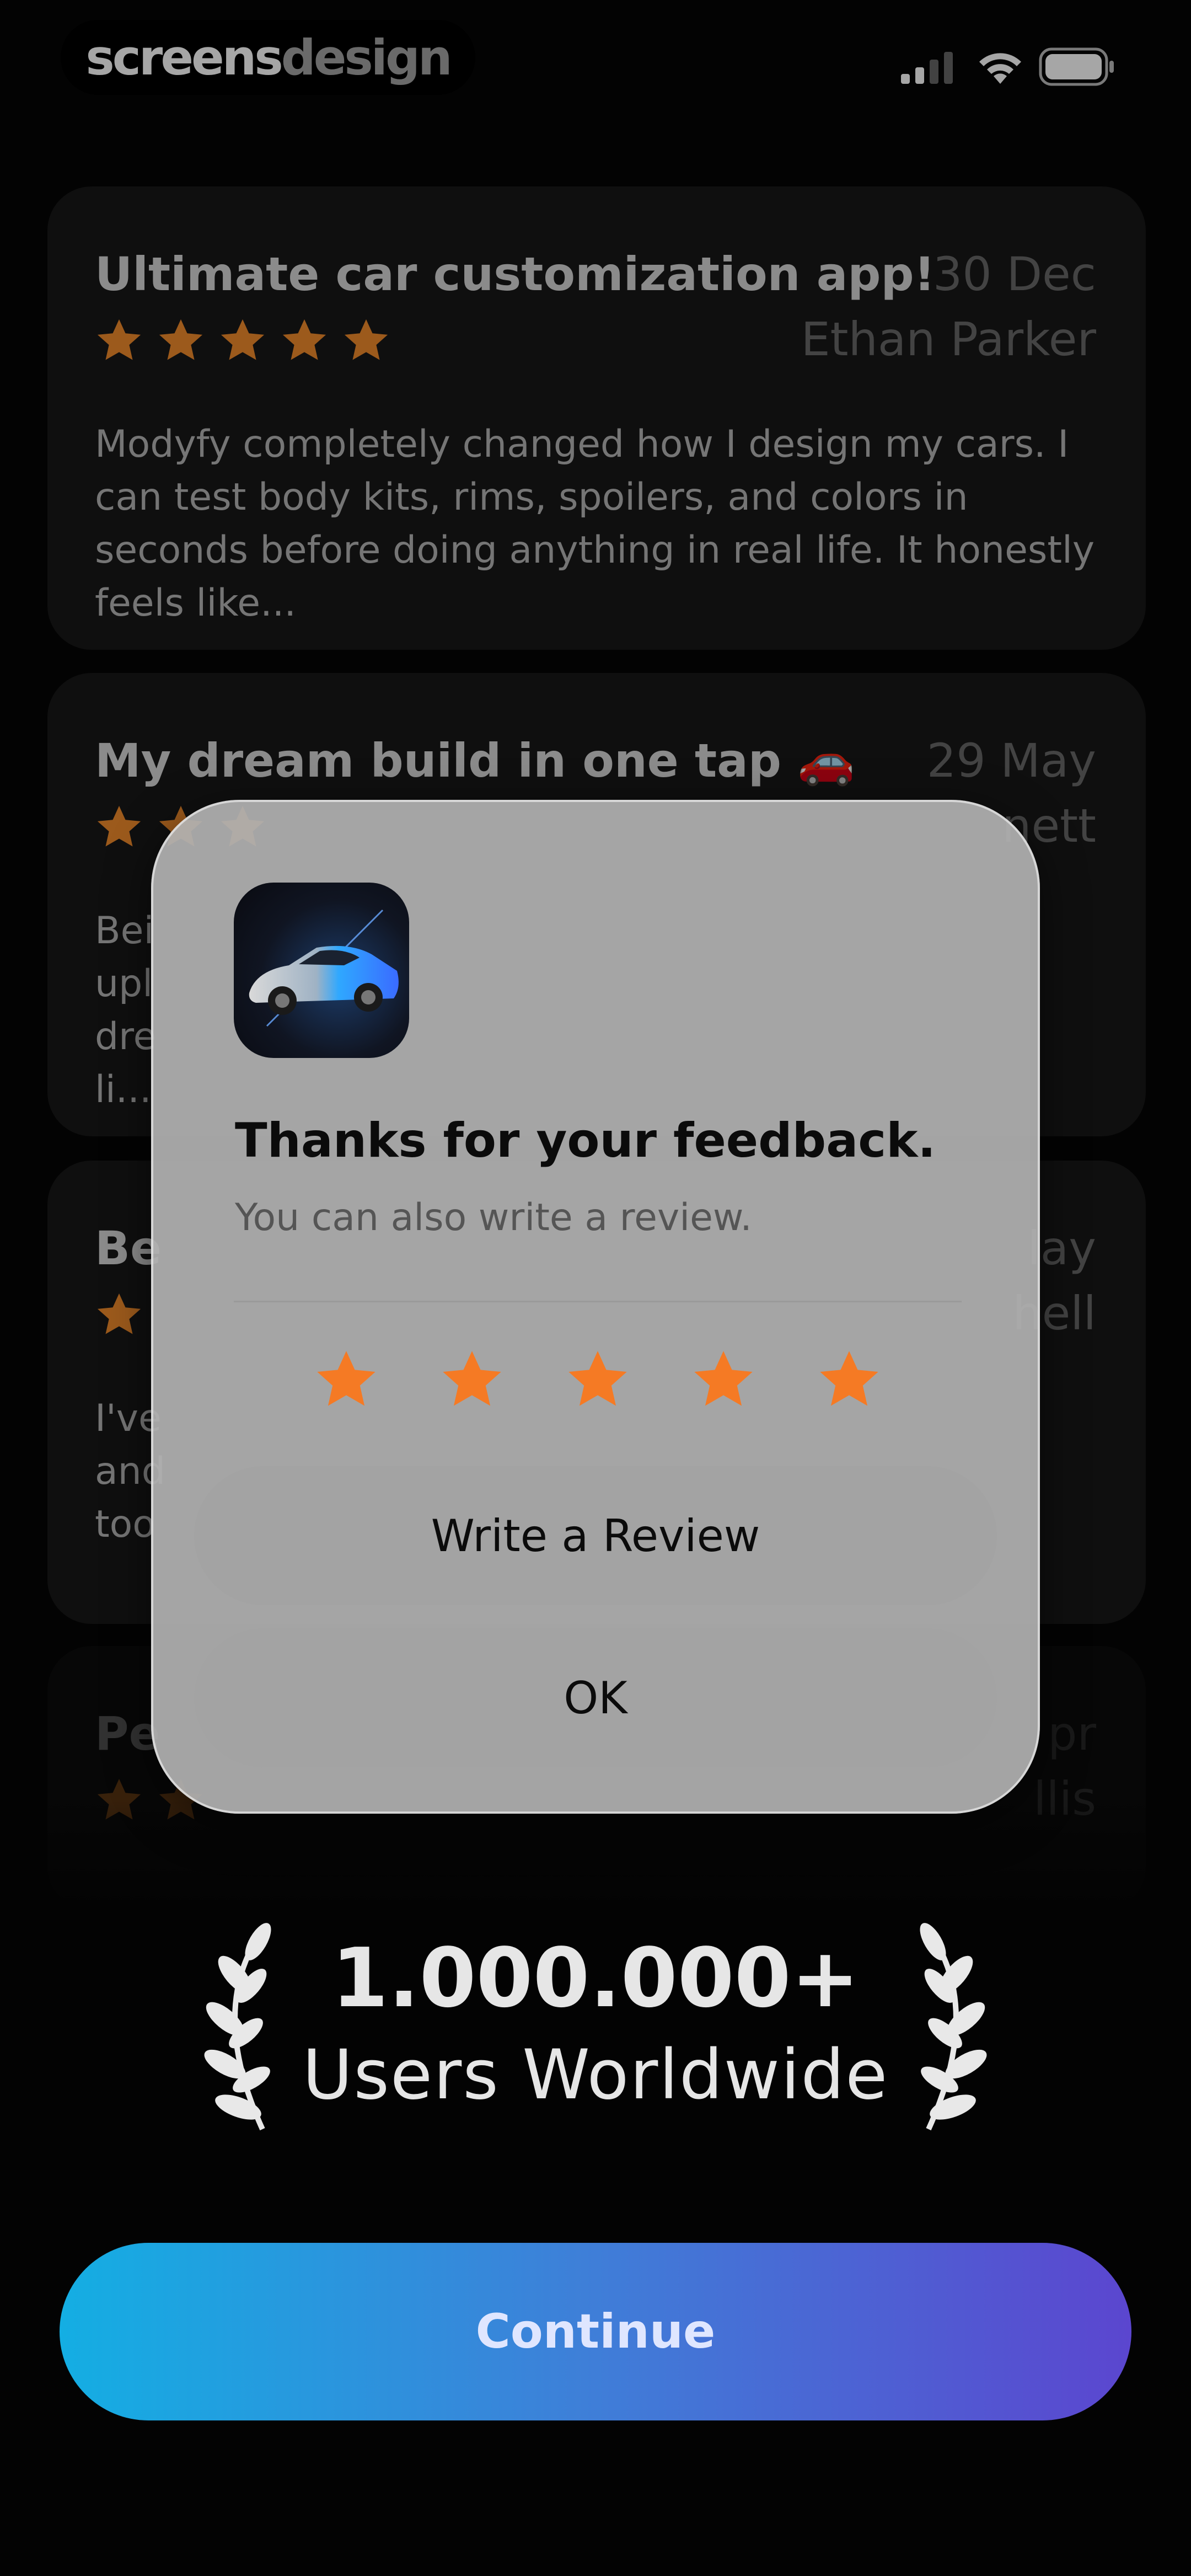 Image resolution: width=1191 pixels, height=2576 pixels. Describe the element at coordinates (493, 1217) in the screenshot. I see `dialog-subtitle: You can also write a review.` at that location.